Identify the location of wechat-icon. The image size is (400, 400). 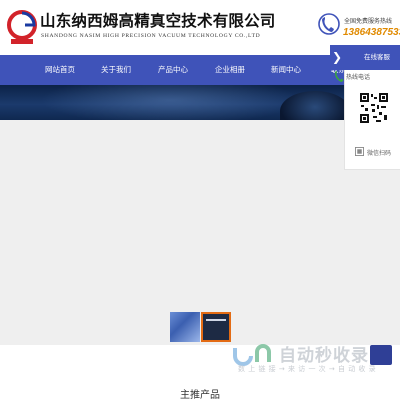
(359, 151).